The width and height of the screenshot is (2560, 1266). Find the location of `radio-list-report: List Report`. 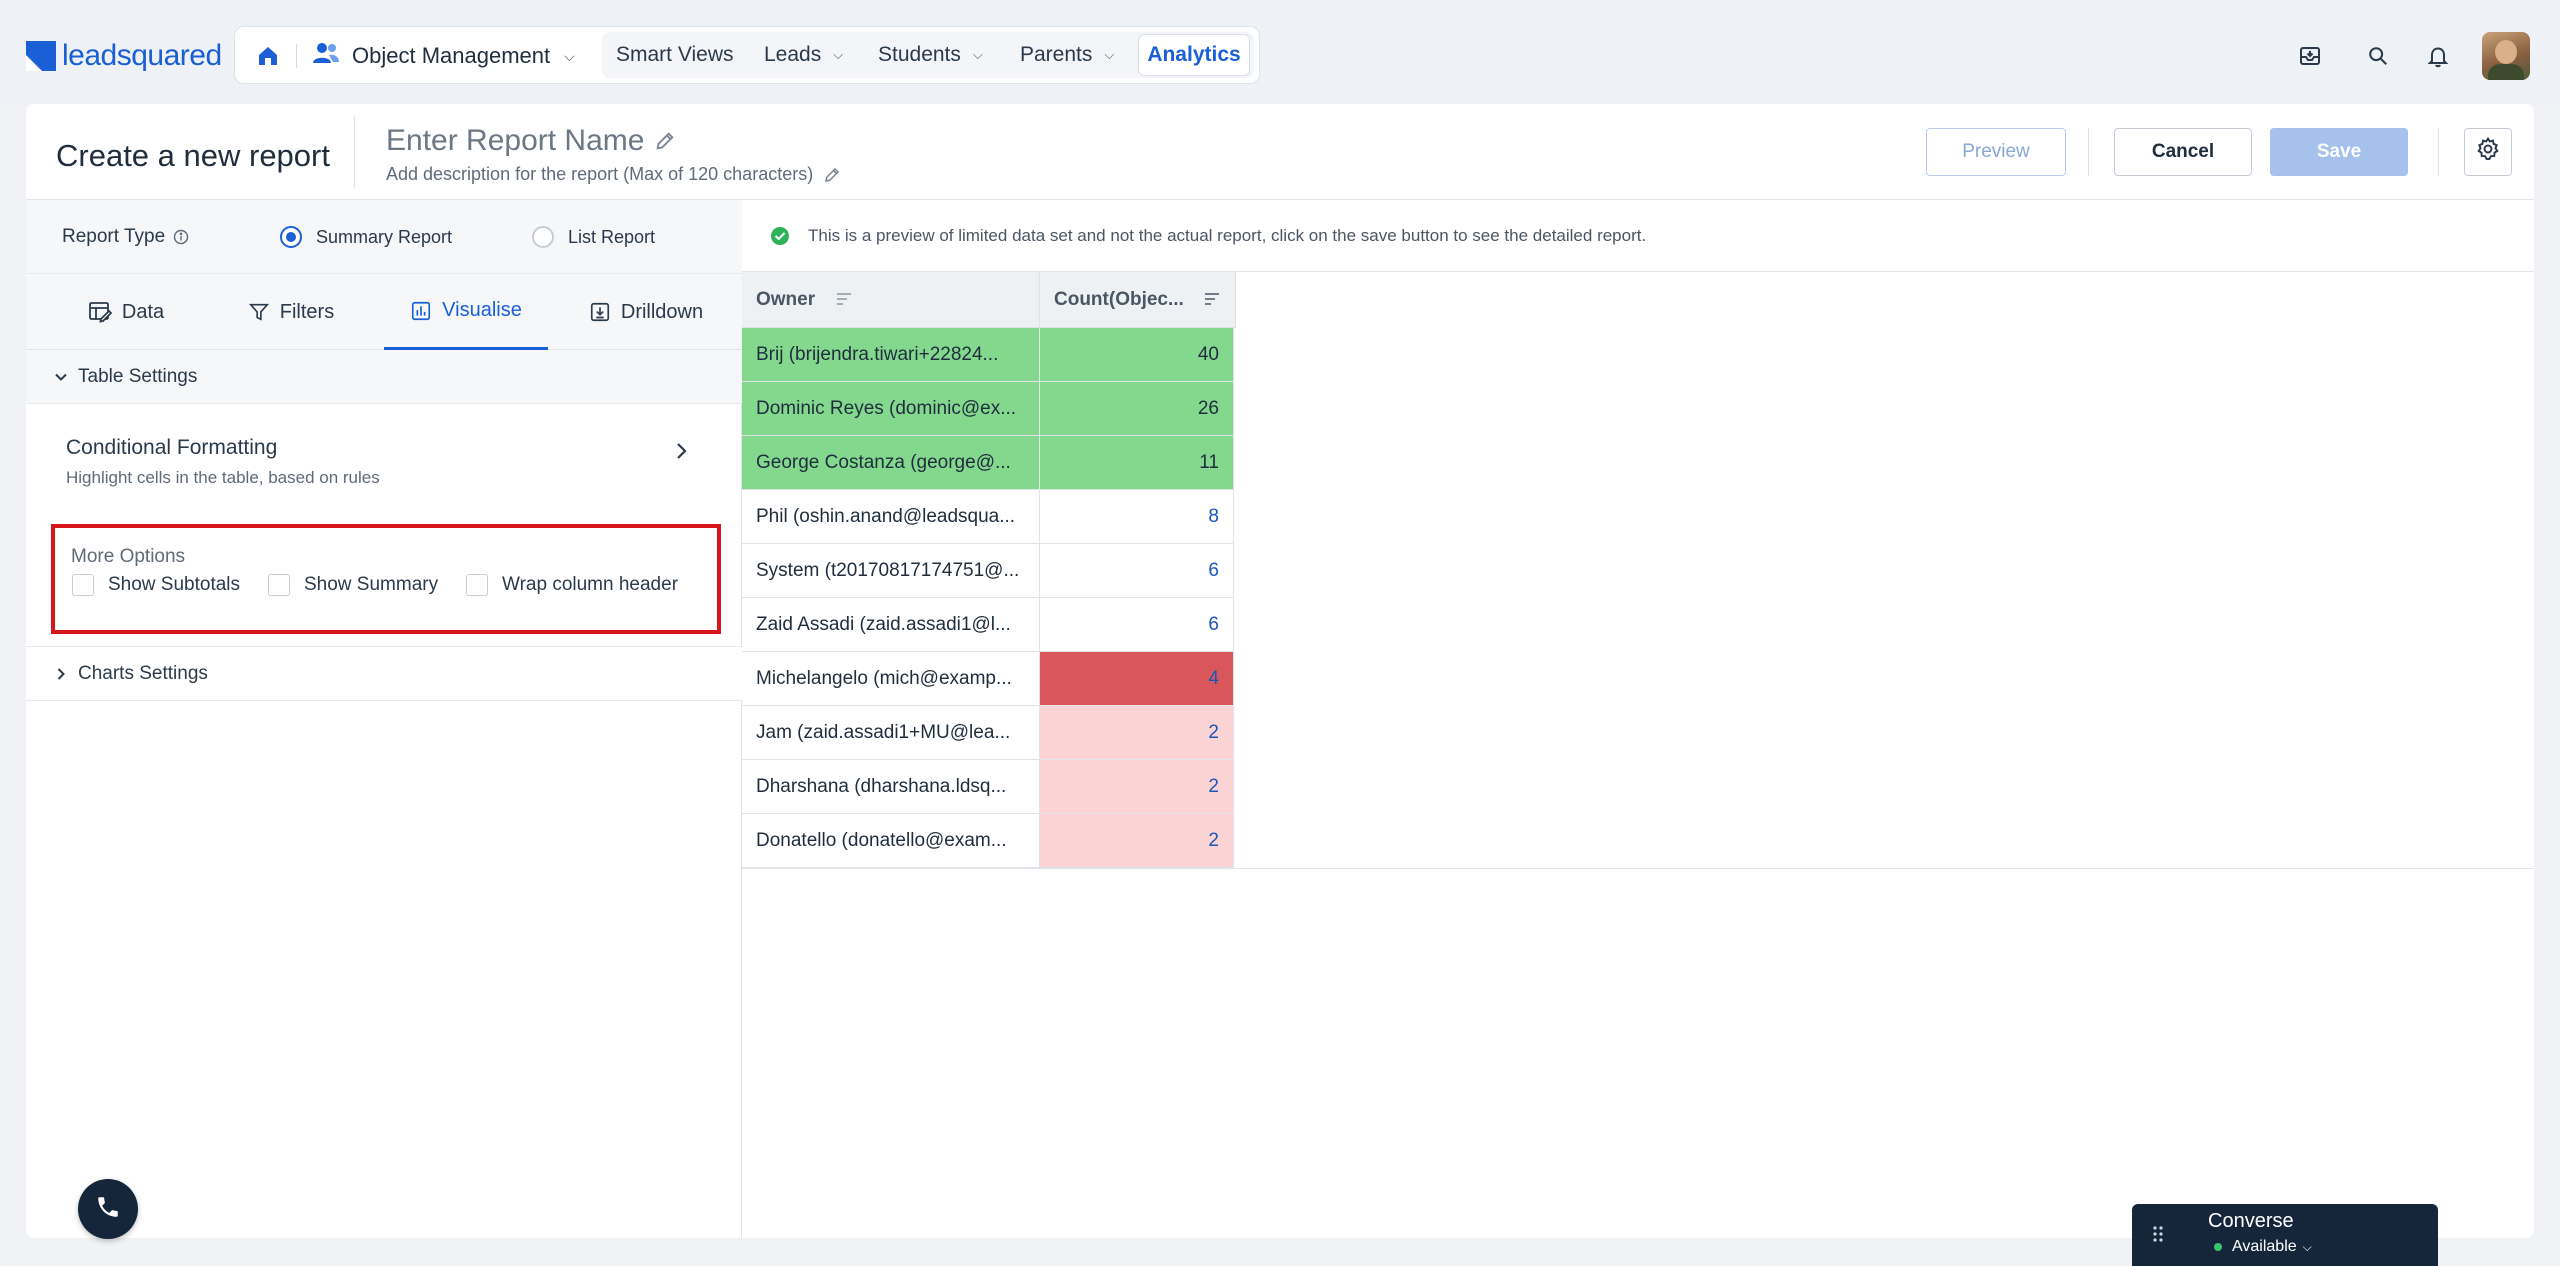

radio-list-report: List Report is located at coordinates (593, 237).